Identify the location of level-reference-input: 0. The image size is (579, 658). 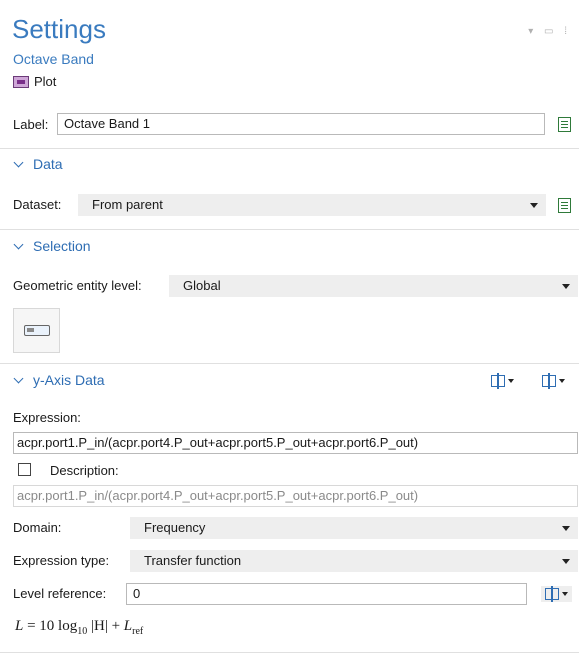
(326, 594).